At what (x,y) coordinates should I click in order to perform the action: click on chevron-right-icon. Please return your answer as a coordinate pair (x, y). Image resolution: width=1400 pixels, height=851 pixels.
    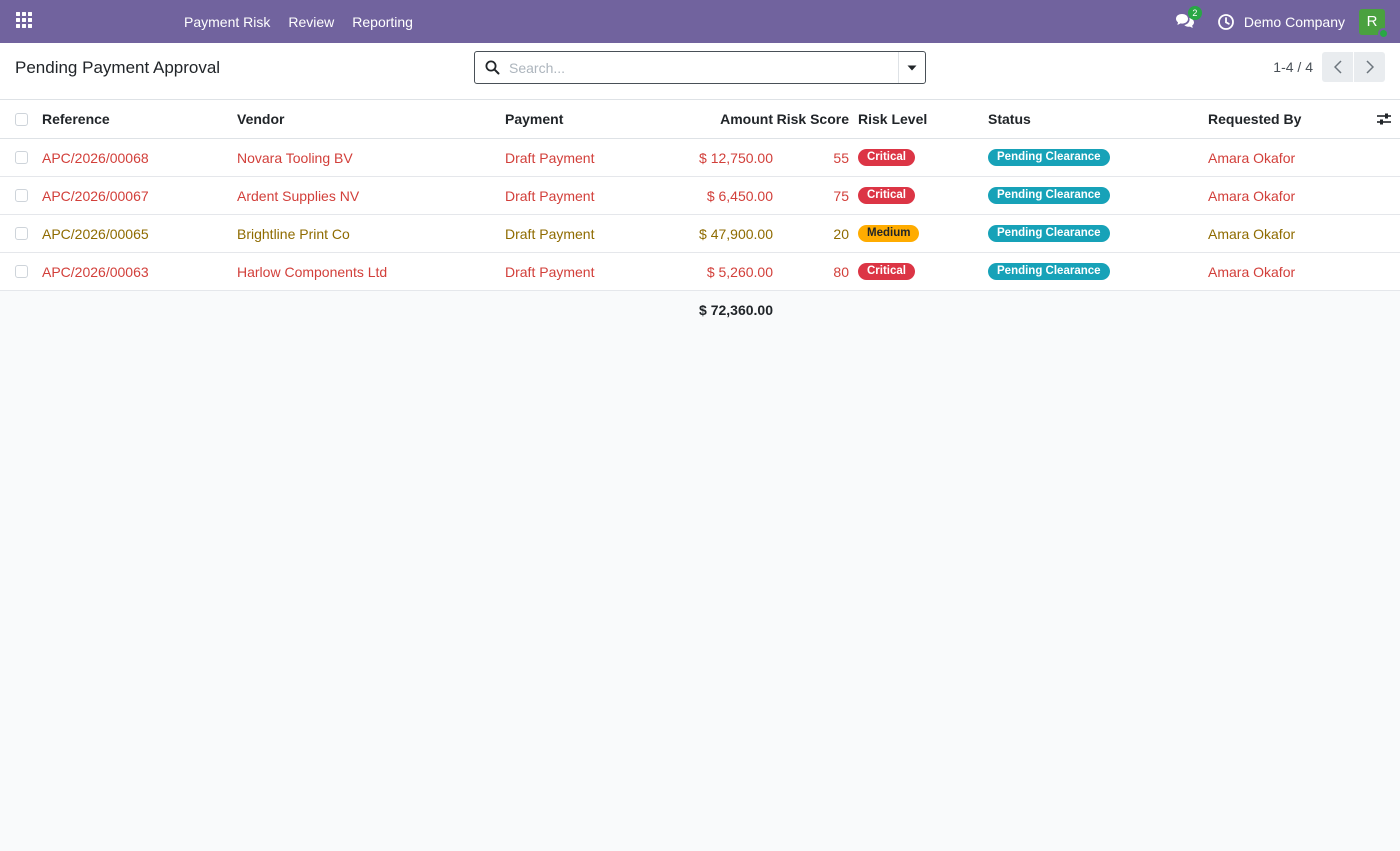
    Looking at the image, I should click on (1369, 67).